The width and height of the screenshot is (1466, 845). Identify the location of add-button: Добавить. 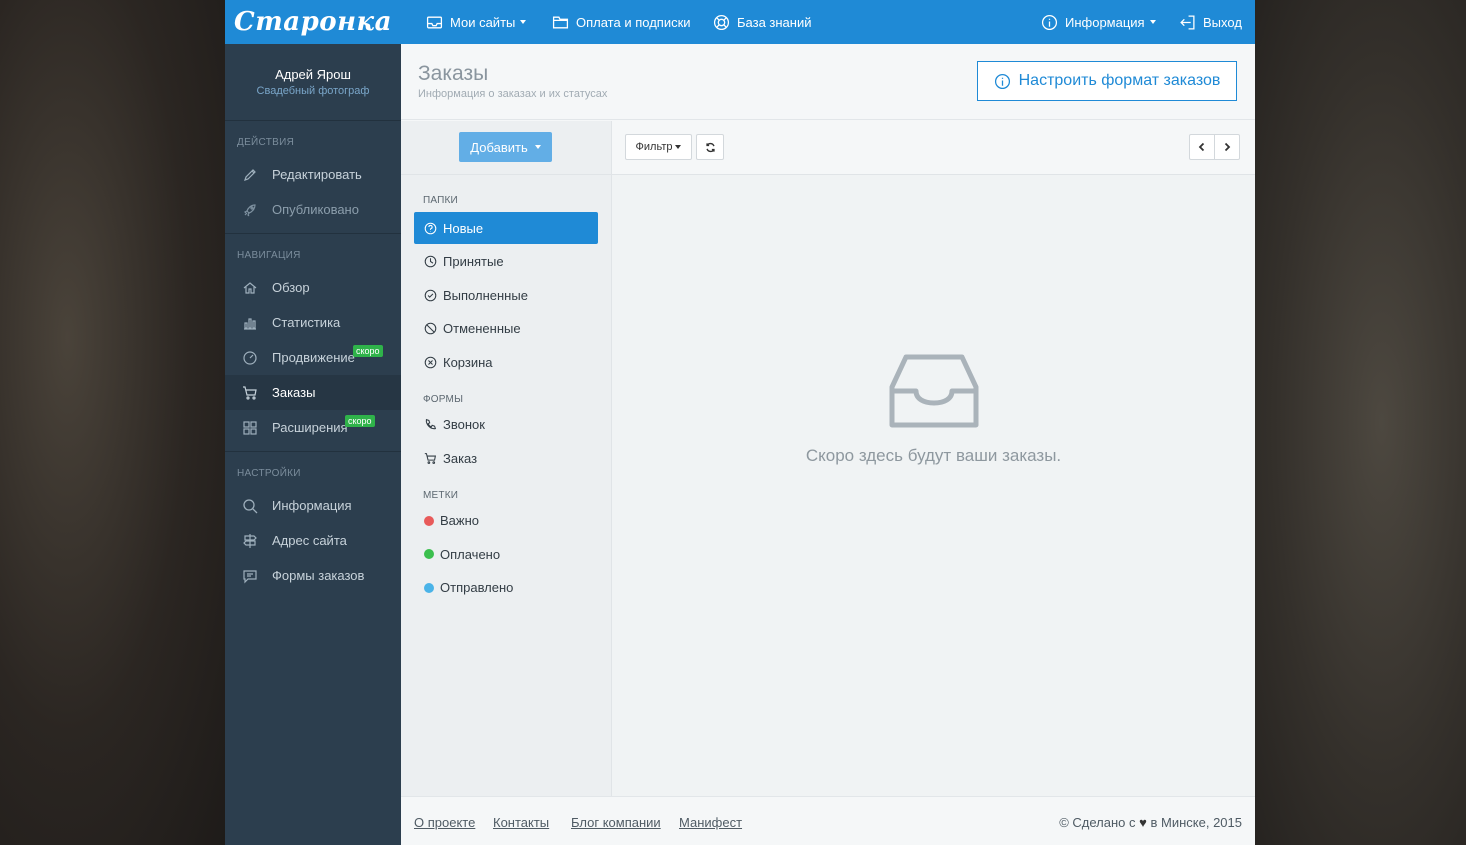
(505, 147).